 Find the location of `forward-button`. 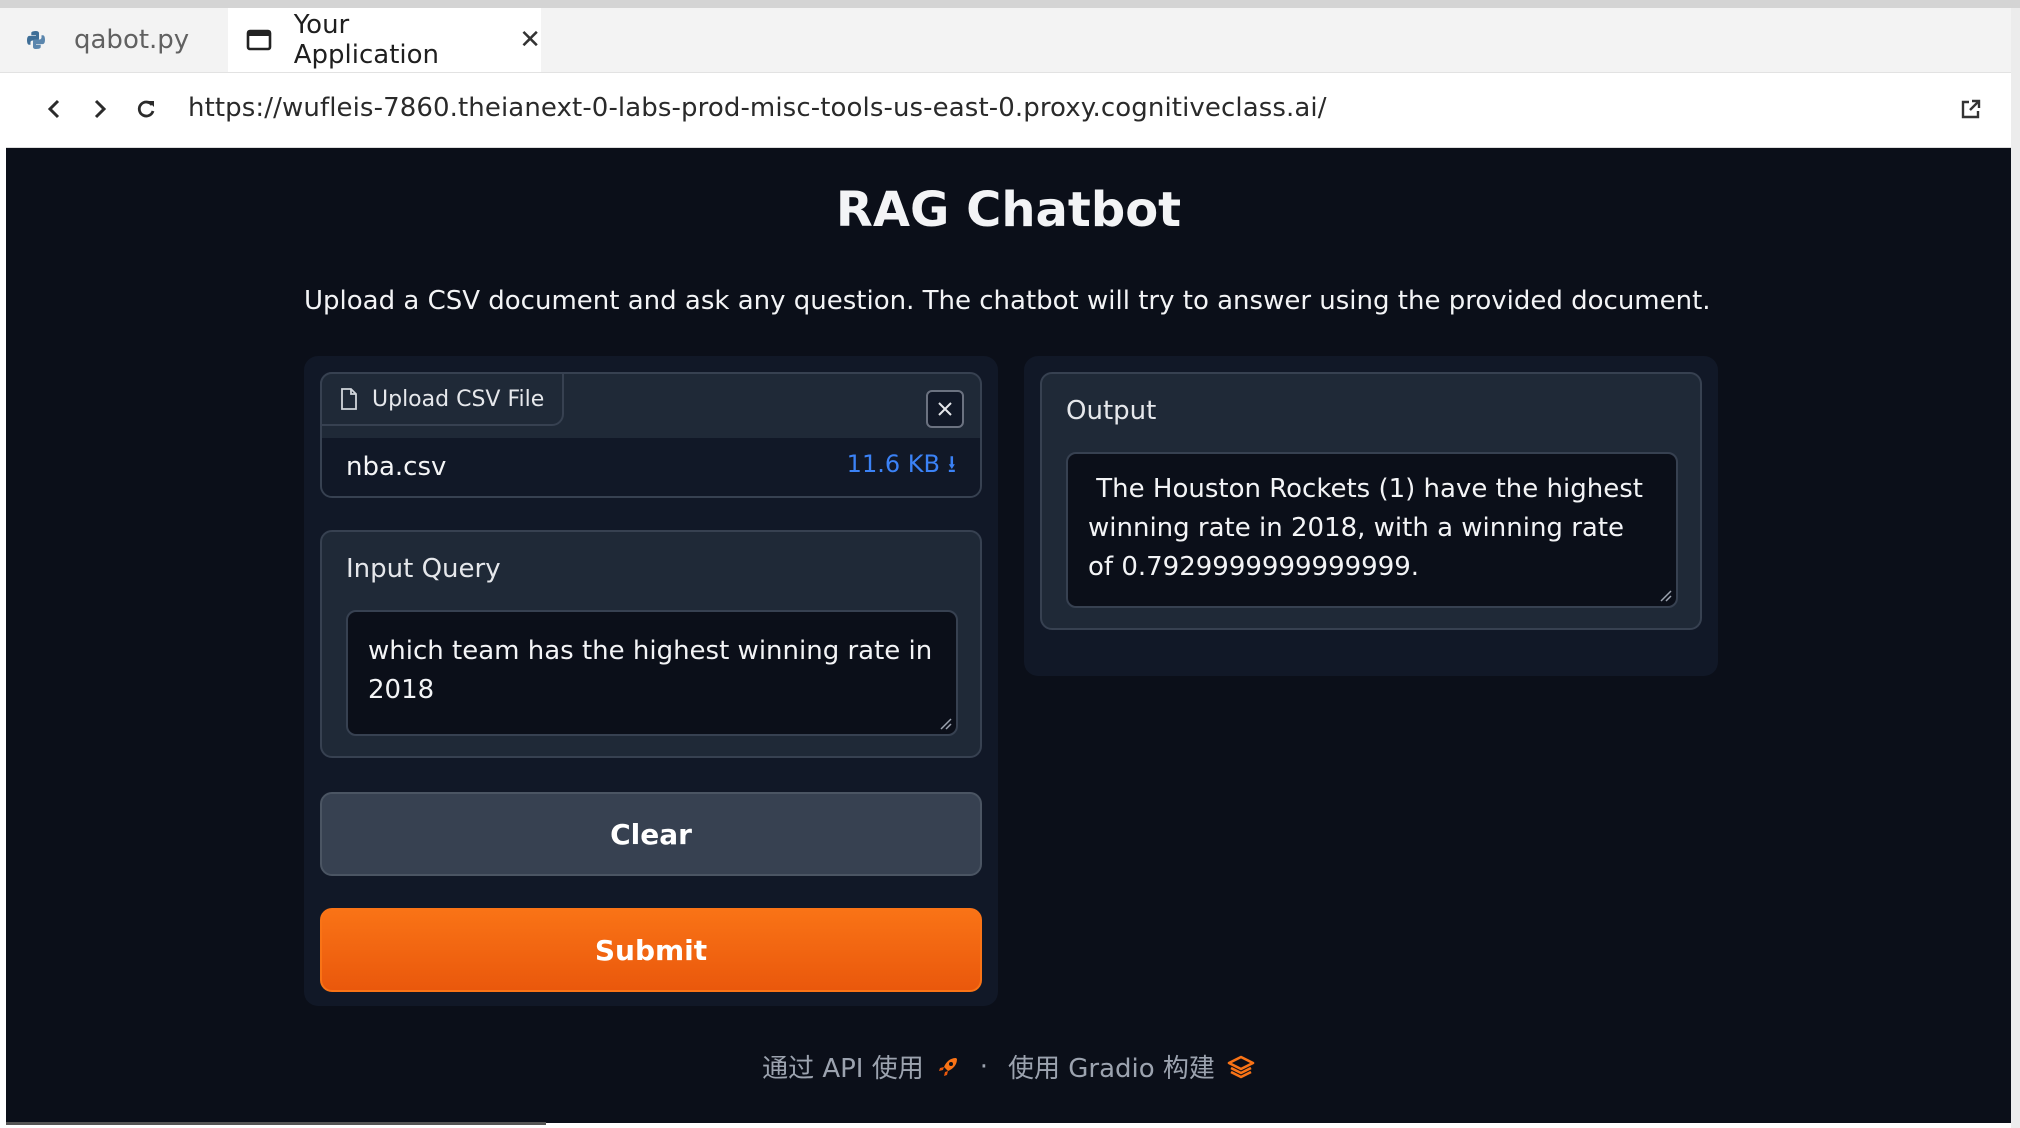

forward-button is located at coordinates (100, 109).